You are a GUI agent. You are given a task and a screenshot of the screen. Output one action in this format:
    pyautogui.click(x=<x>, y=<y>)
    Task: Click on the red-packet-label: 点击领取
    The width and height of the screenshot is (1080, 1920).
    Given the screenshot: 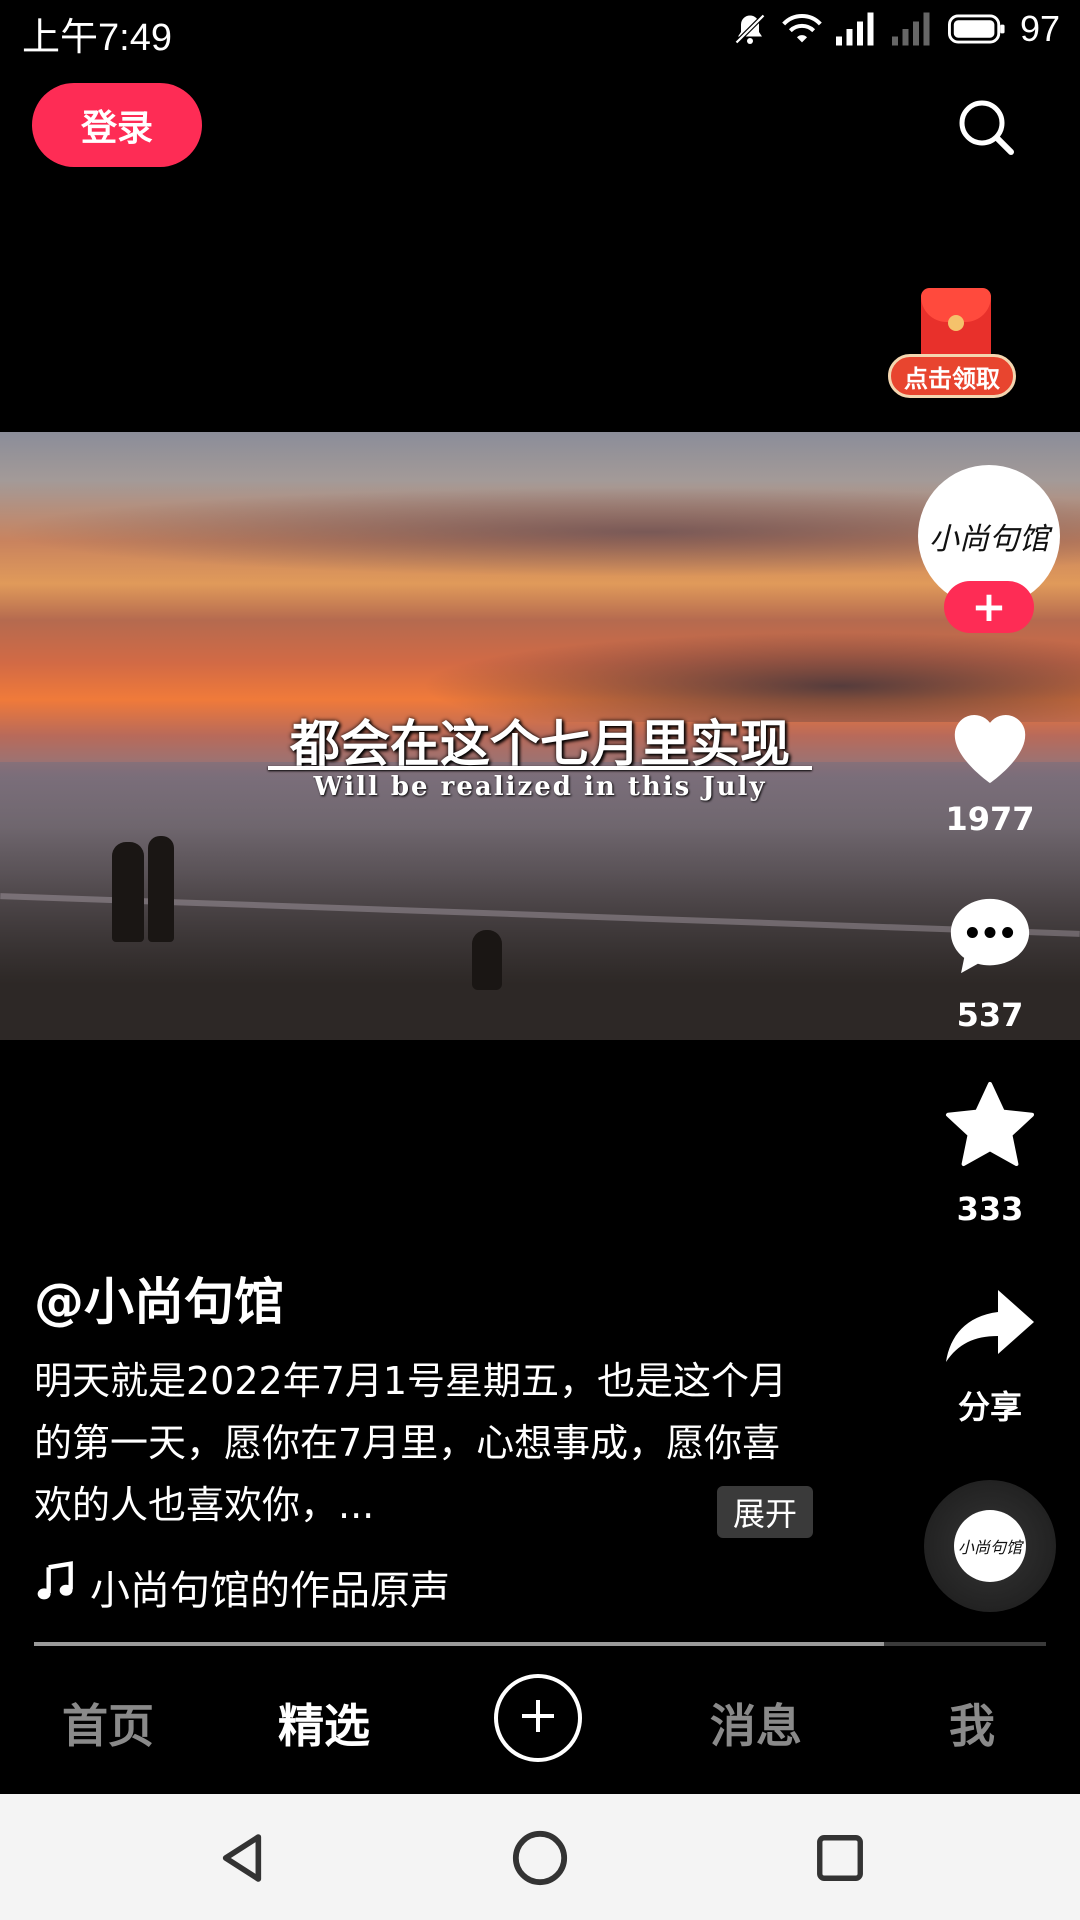 What is the action you would take?
    pyautogui.click(x=952, y=376)
    